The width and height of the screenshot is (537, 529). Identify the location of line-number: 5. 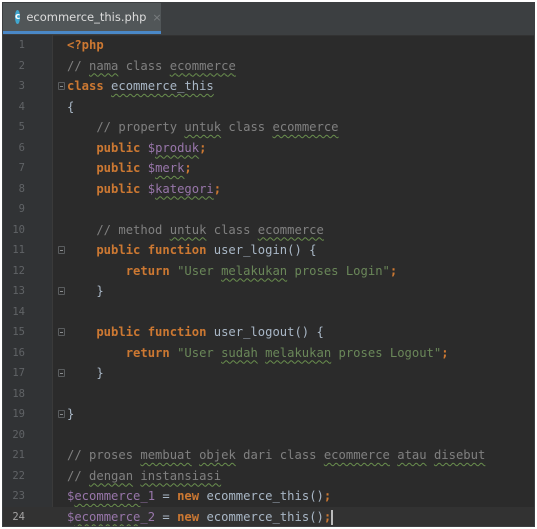
(21, 127).